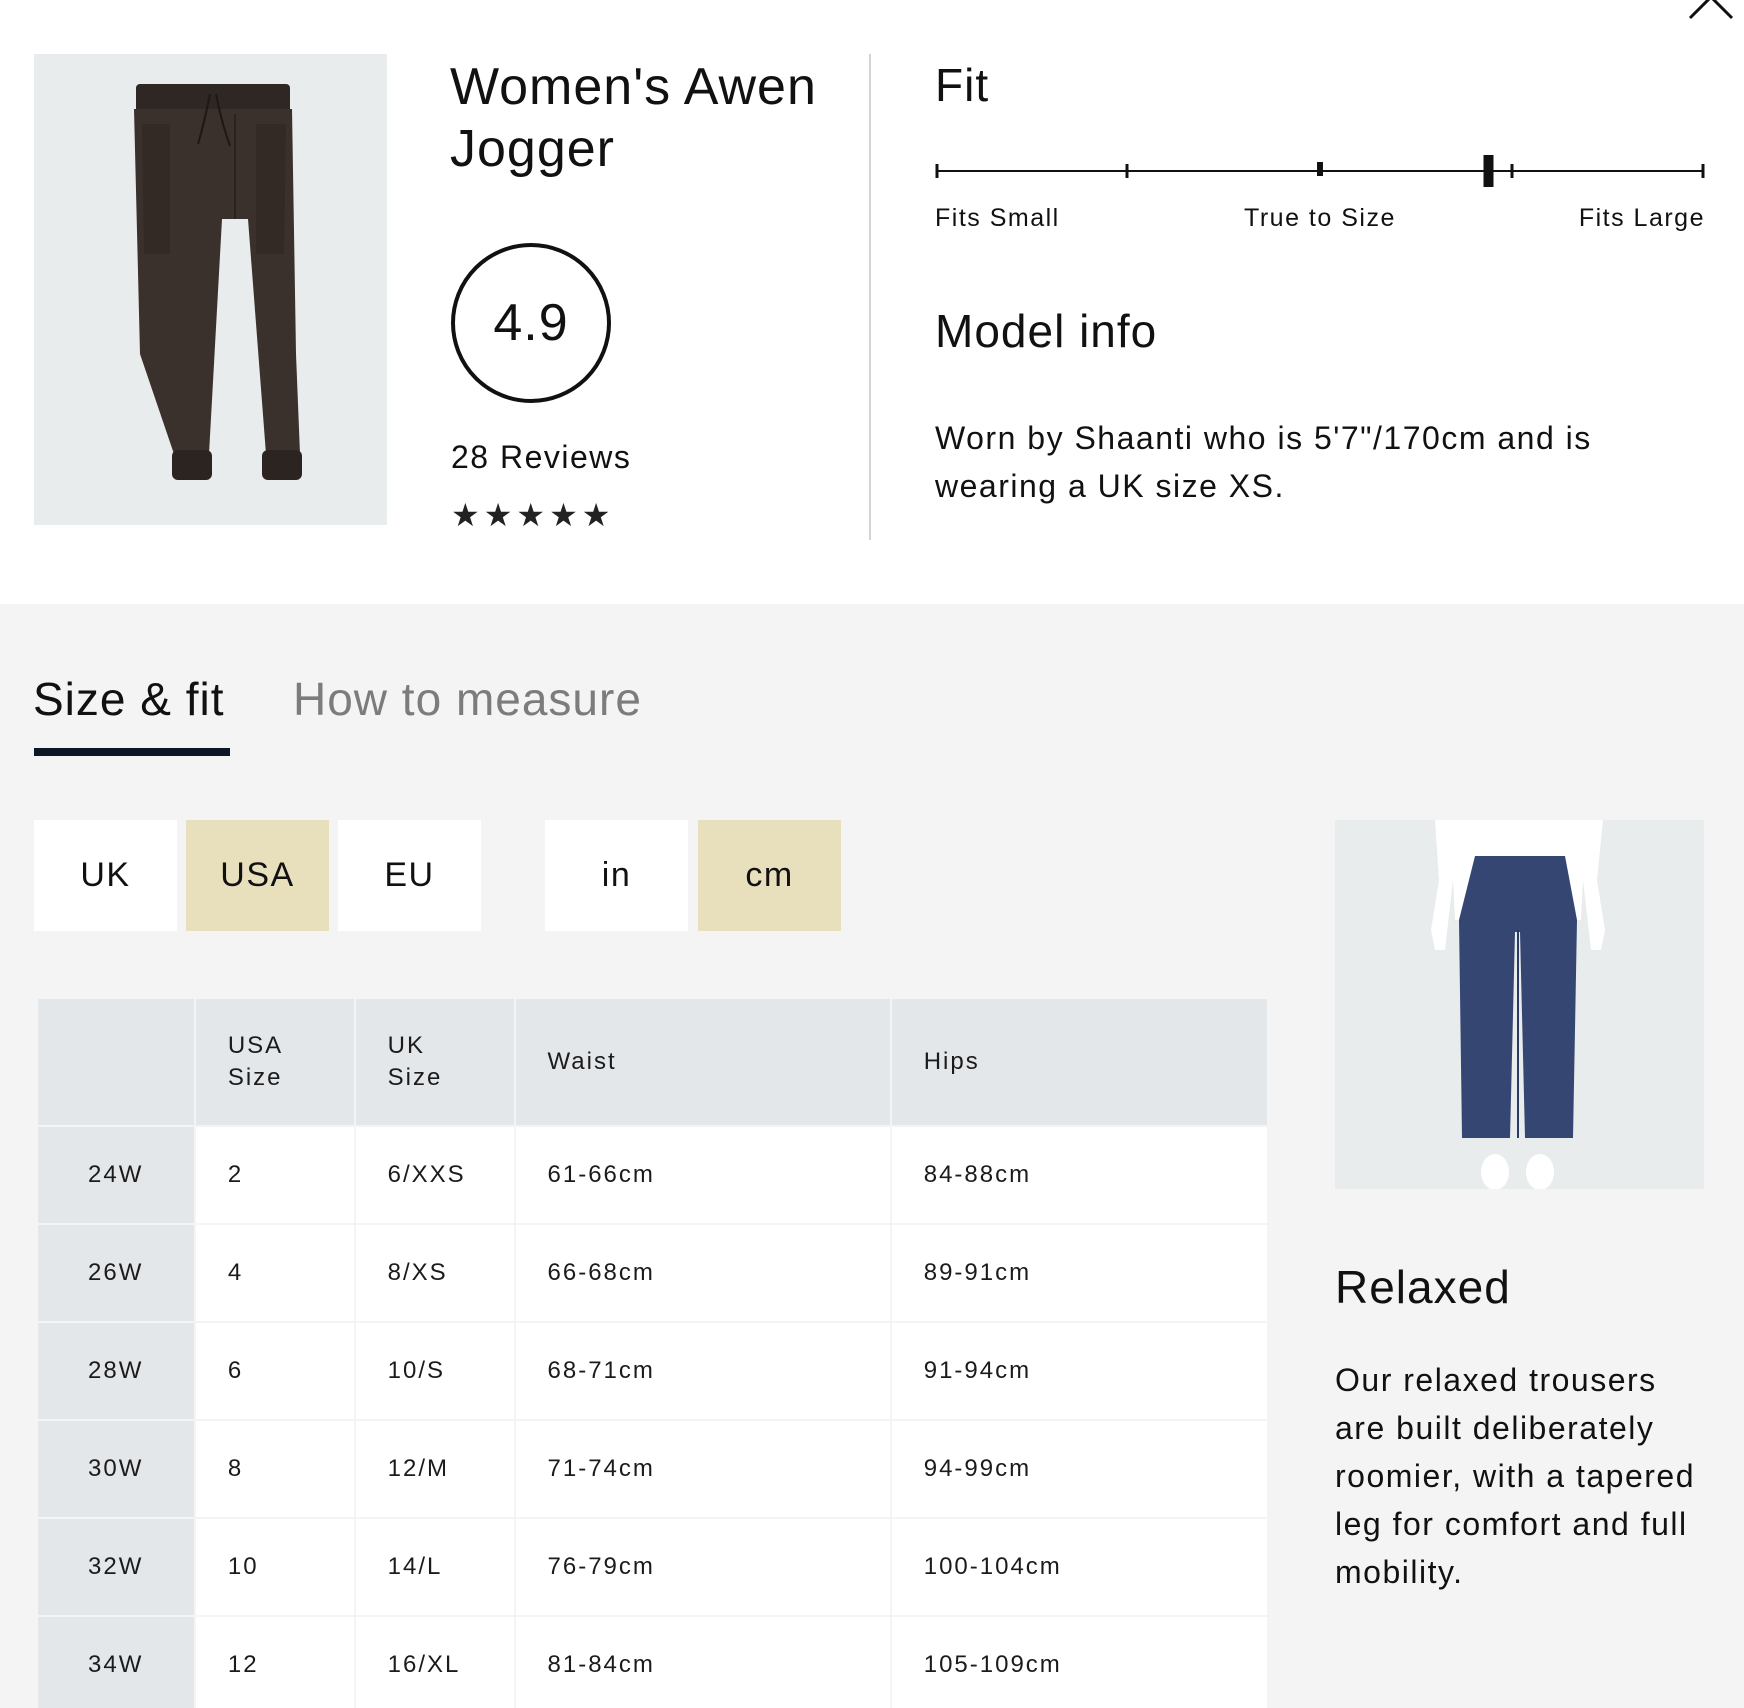 This screenshot has height=1708, width=1744. I want to click on table-cell: 6, so click(274, 1371).